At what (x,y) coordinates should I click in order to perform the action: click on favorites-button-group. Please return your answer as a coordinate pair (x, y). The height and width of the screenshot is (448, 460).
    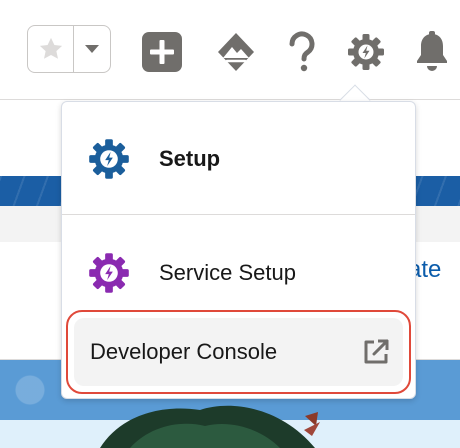
    Looking at the image, I should click on (69, 49).